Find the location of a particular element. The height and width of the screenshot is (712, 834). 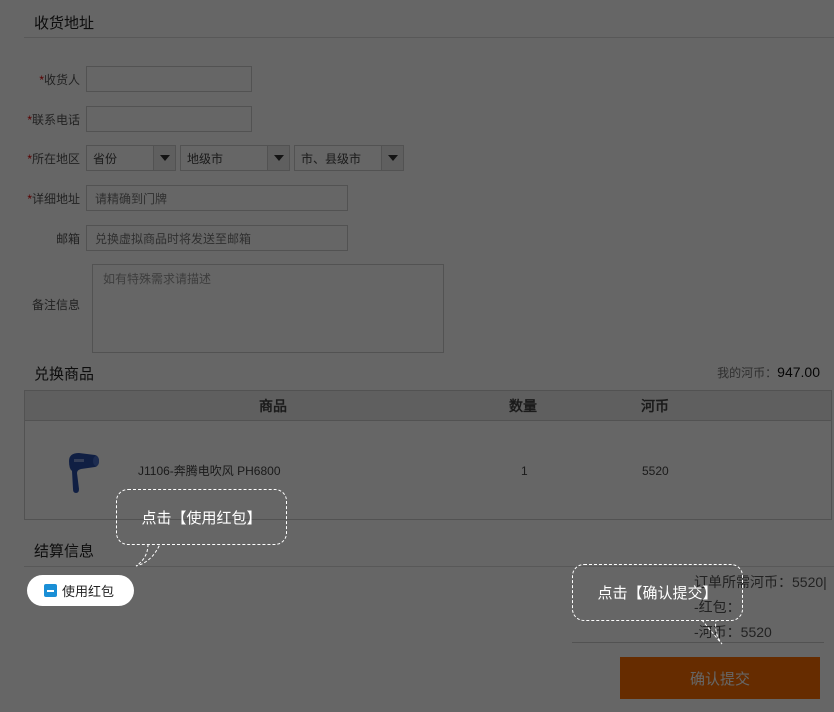

phone-label: *联系电话 is located at coordinates (43, 119).